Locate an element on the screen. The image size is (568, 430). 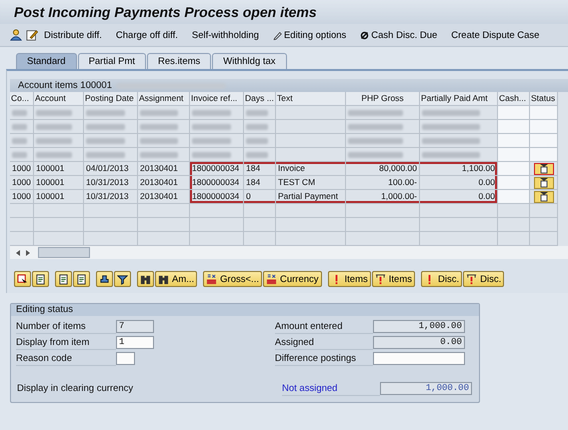
column-header: Status is located at coordinates (544, 99).